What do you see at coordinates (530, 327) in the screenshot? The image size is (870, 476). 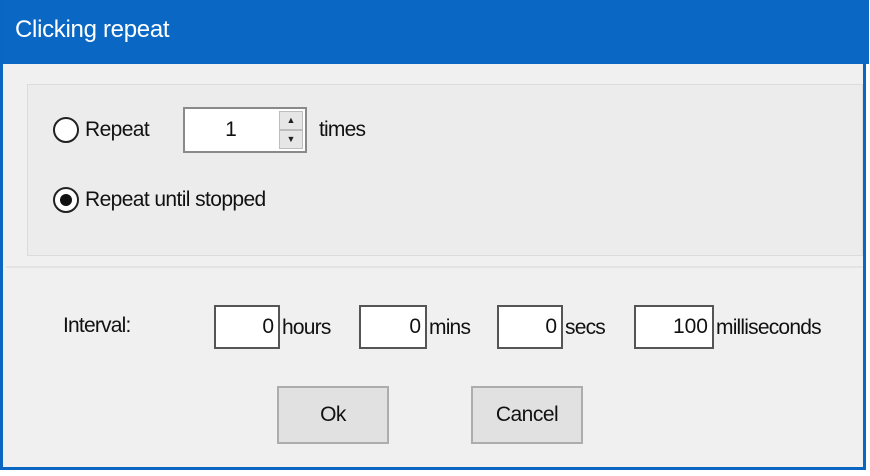 I see `secs-input: 0` at bounding box center [530, 327].